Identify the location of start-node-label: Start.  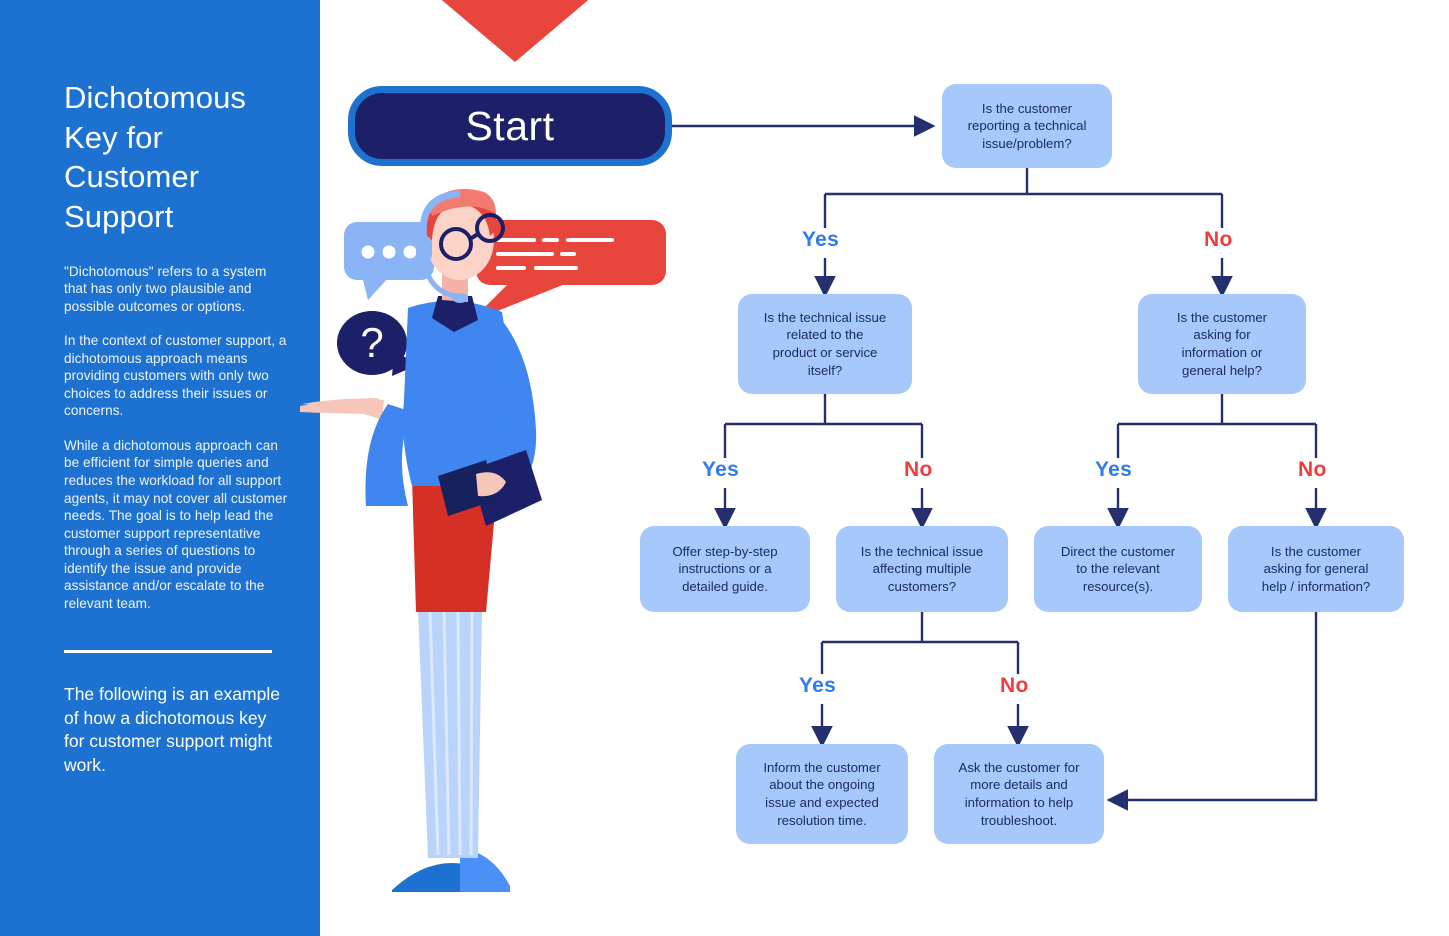
(510, 125).